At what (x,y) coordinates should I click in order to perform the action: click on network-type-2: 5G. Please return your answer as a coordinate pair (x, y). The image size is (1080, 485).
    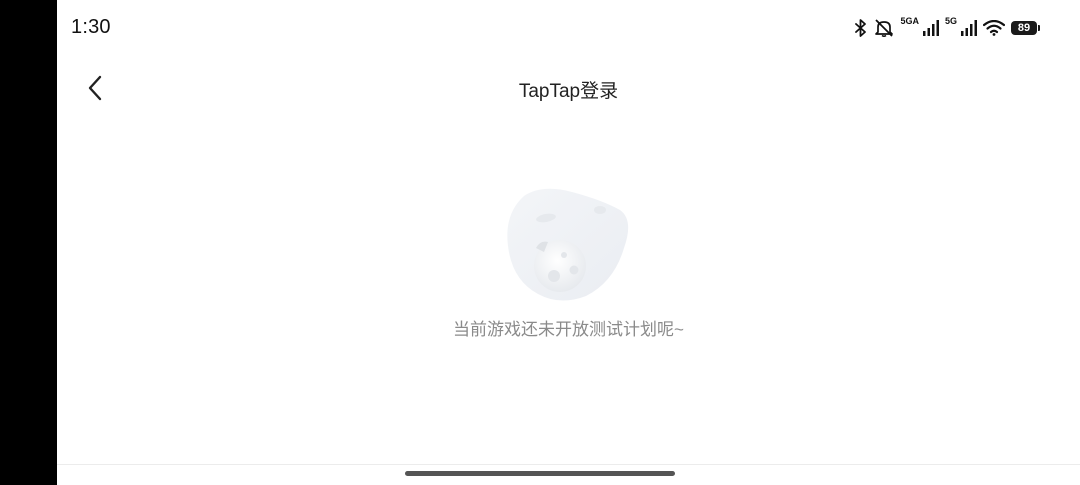
    Looking at the image, I should click on (950, 21).